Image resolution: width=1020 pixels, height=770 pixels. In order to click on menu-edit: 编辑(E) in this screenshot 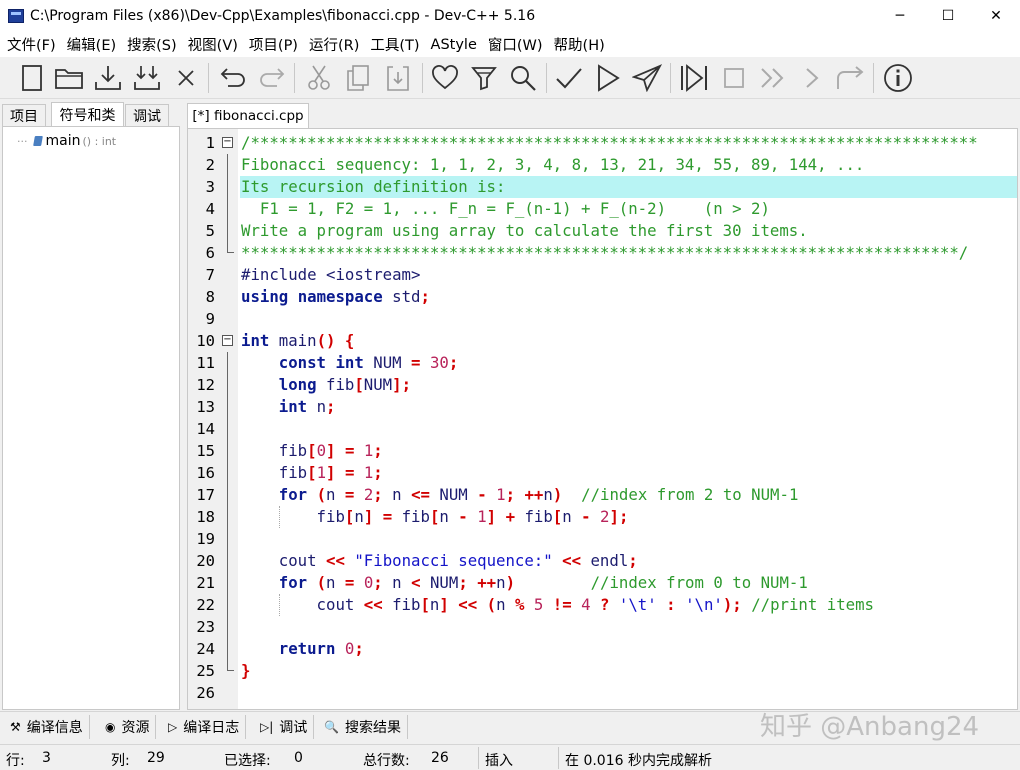, I will do `click(91, 44)`.